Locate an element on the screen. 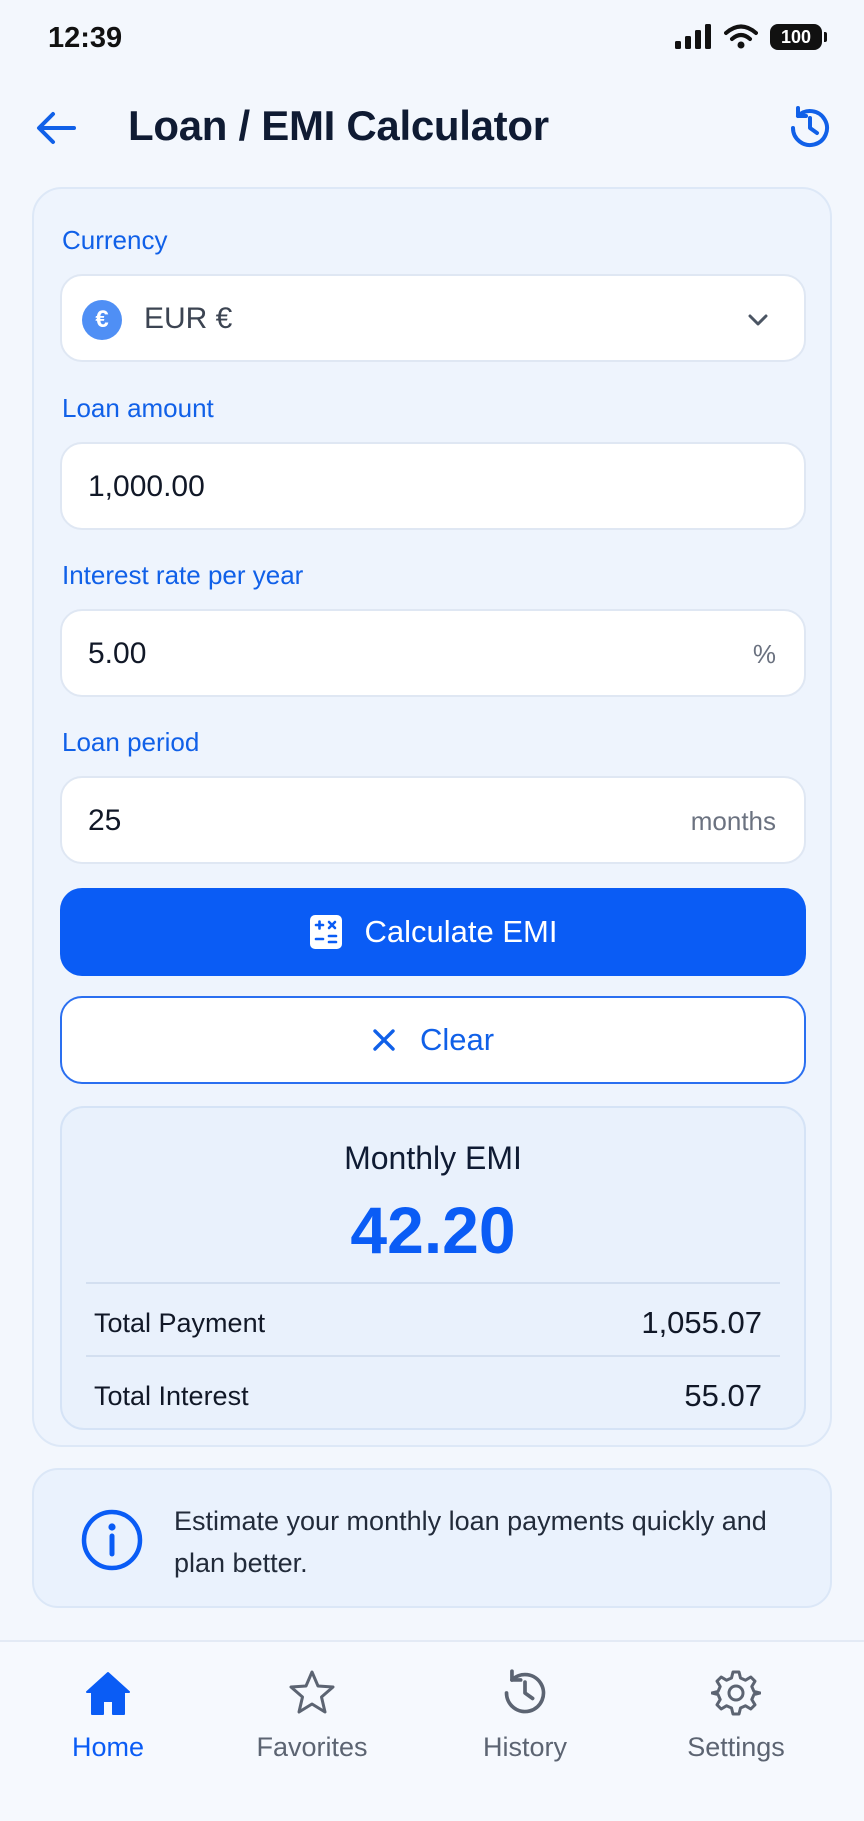 This screenshot has width=864, height=1821. status-time: 12:39 is located at coordinates (85, 38).